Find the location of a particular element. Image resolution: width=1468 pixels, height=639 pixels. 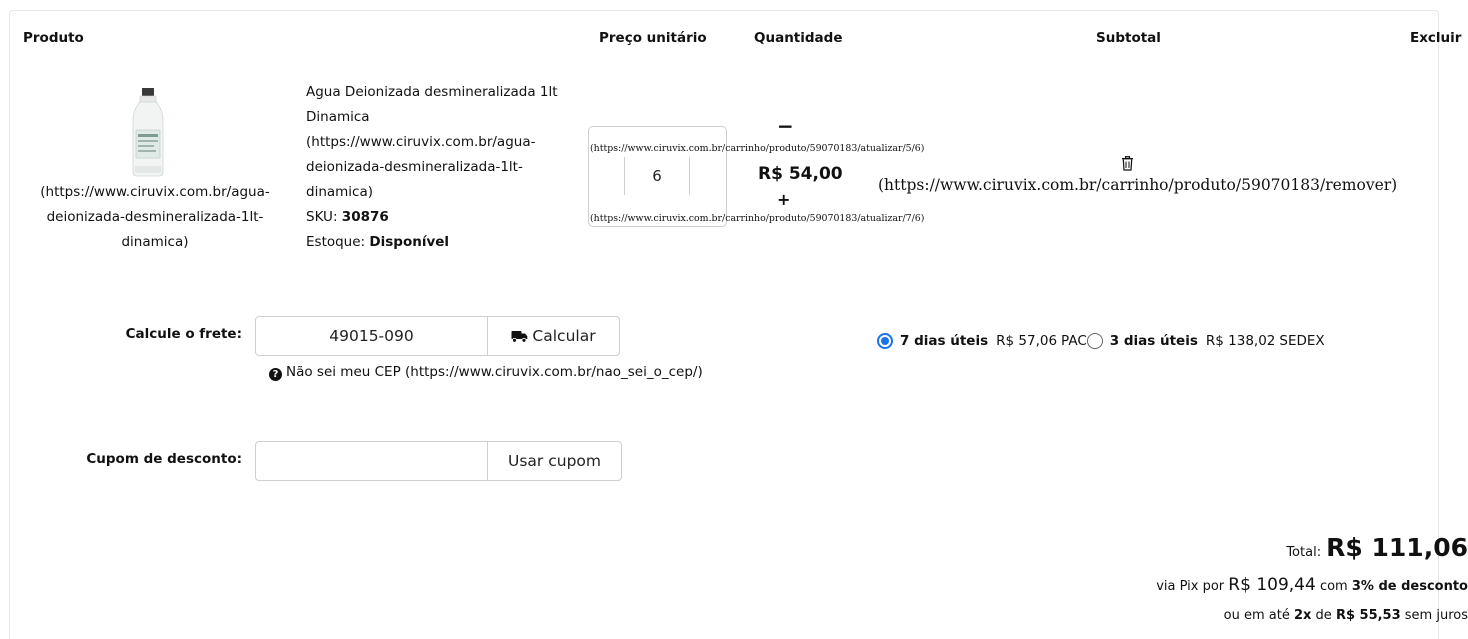

column-header-quantity: Quantidade is located at coordinates (798, 38).